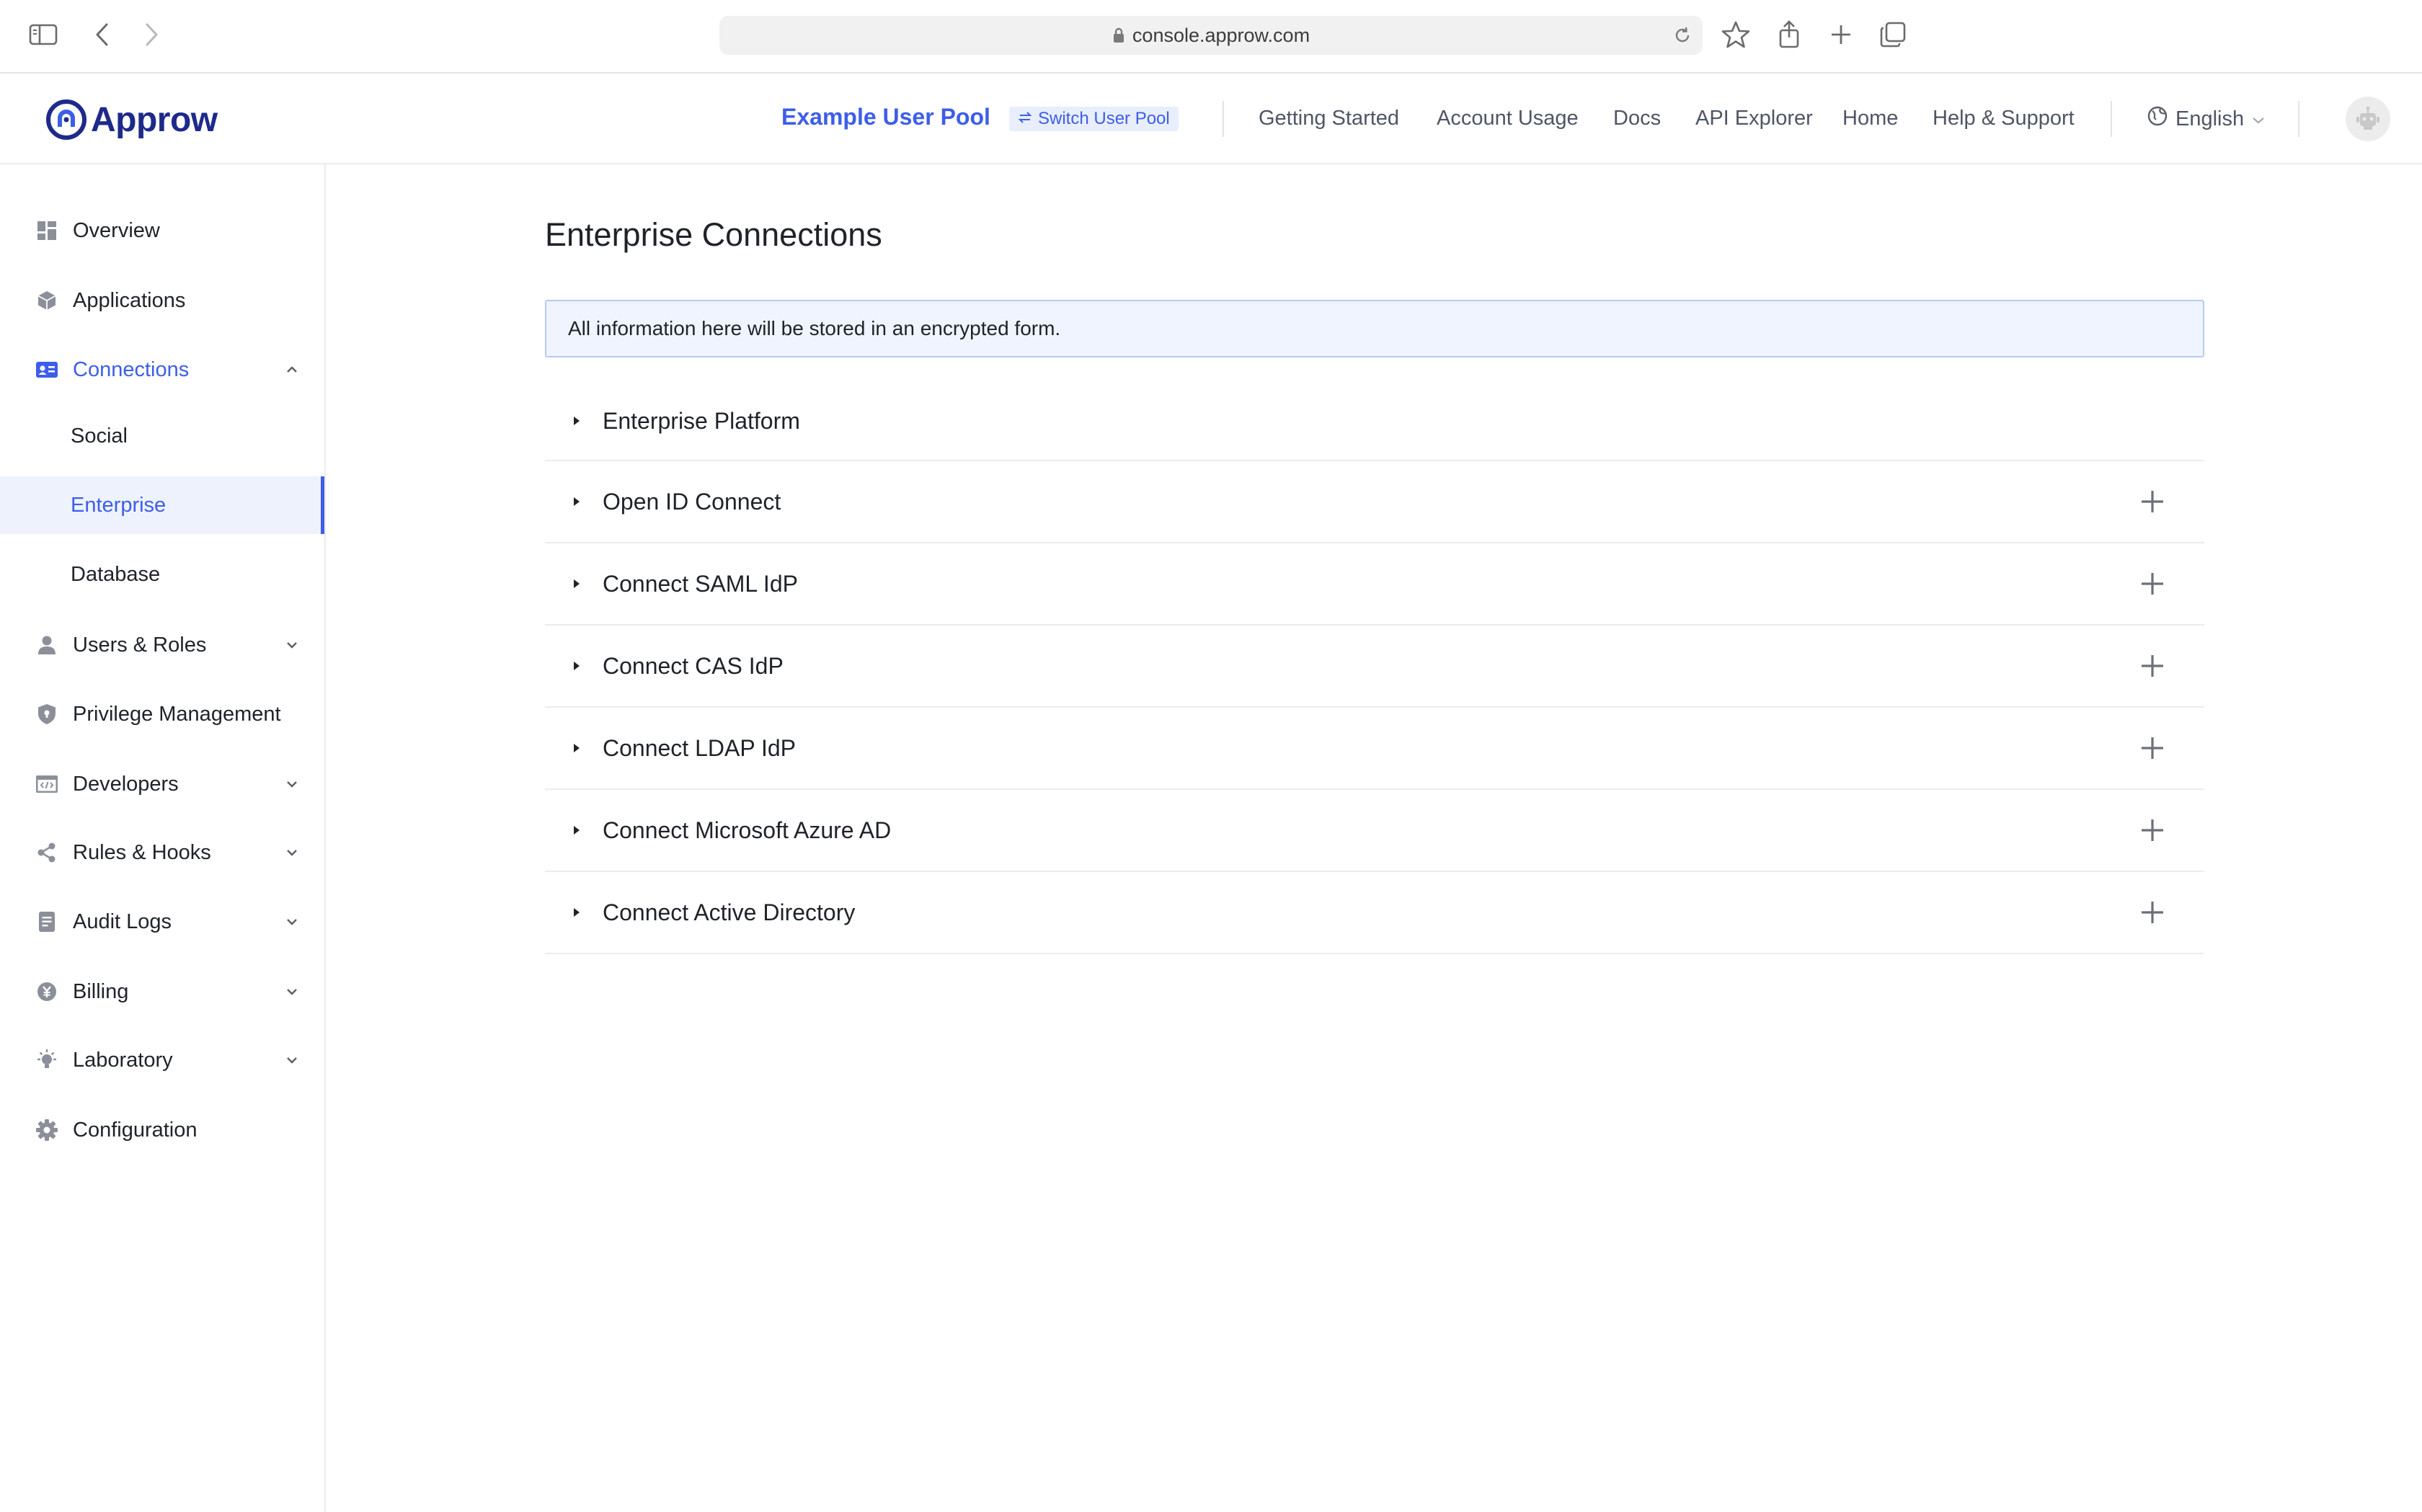 This screenshot has width=2422, height=1512. What do you see at coordinates (162, 992) in the screenshot?
I see `sidebar-item-billing: Billing` at bounding box center [162, 992].